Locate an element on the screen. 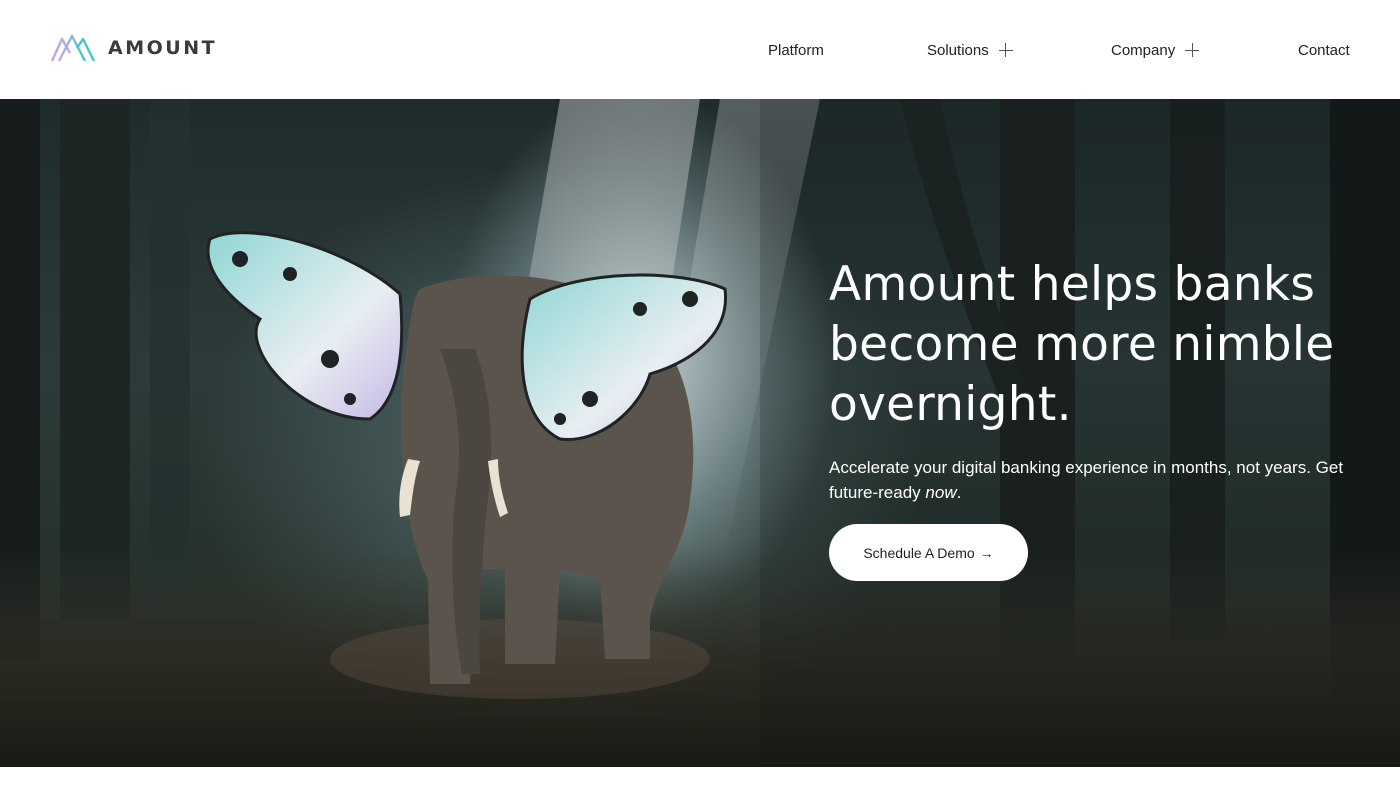  nav-contact-label: Contact is located at coordinates (1324, 50).